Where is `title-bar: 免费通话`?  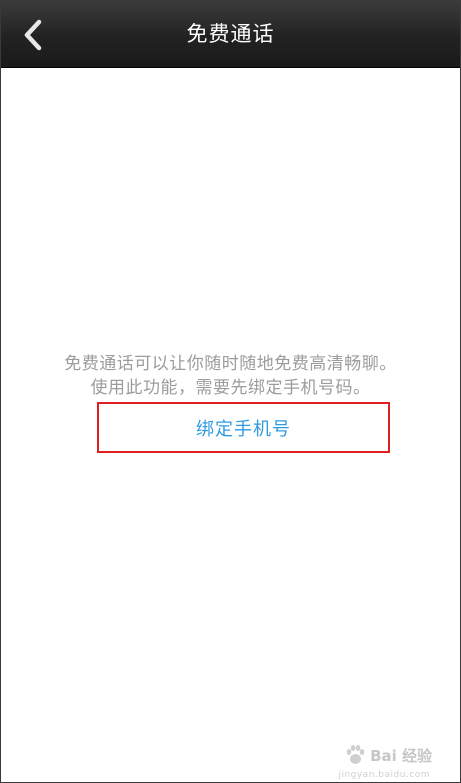
title-bar: 免费通话 is located at coordinates (230, 34).